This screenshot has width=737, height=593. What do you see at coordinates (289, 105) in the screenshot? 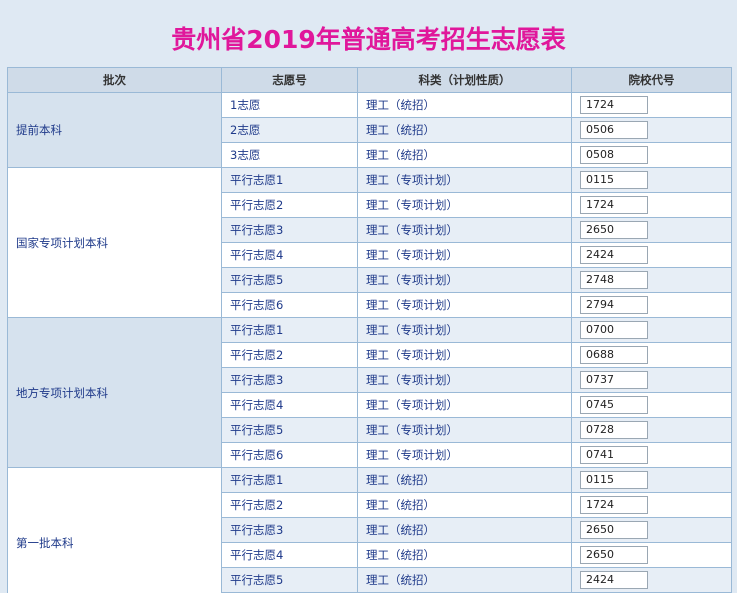
I see `choice-cell: 1志愿` at bounding box center [289, 105].